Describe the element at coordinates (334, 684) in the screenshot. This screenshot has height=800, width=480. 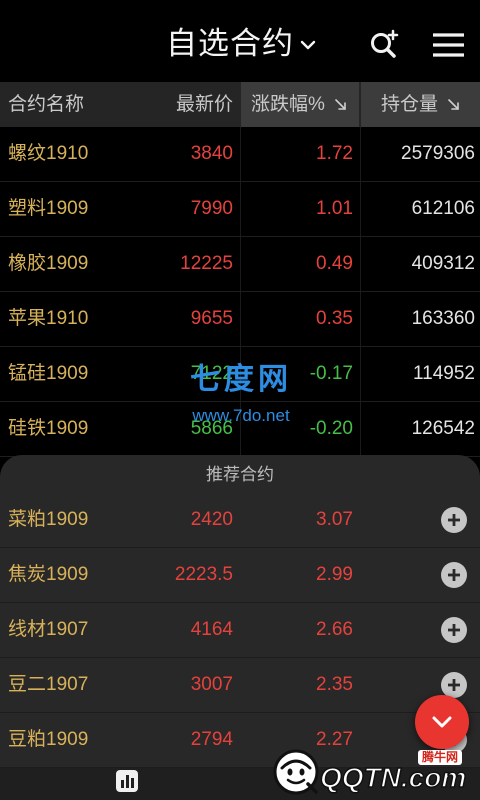
I see `change-percent: 2.35` at that location.